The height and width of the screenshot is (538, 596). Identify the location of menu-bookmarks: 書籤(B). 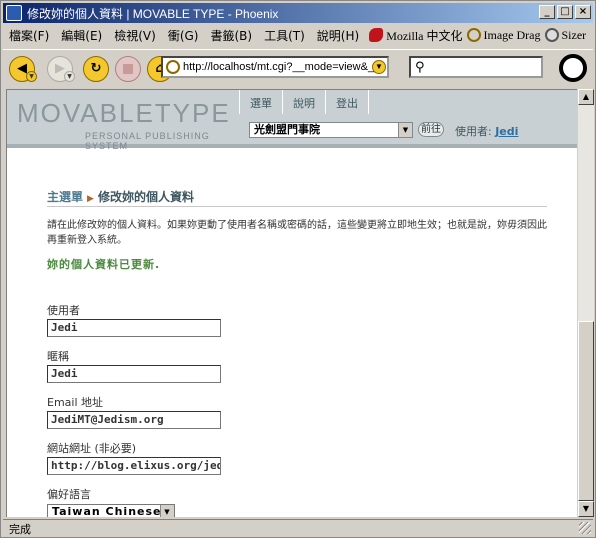
(231, 35).